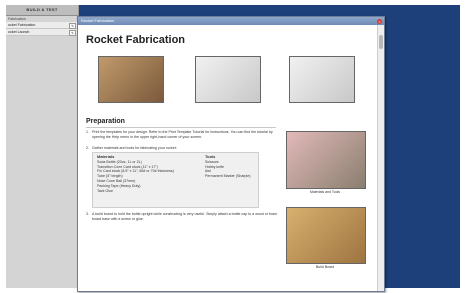 Image resolution: width=465 pixels, height=293 pixels. I want to click on photo-templates, so click(228, 79).